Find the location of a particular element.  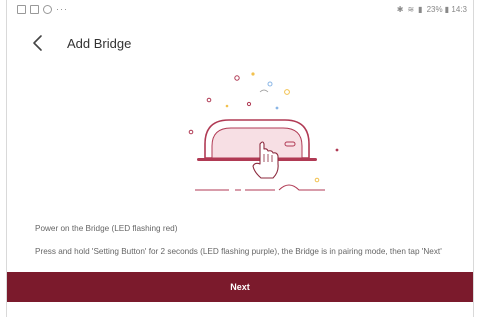

photo-icon is located at coordinates (34, 9).